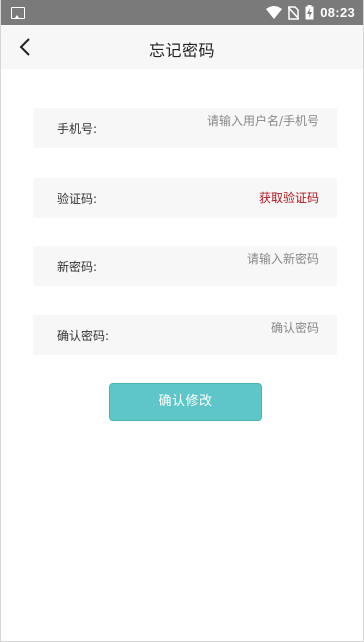 This screenshot has width=364, height=642. Describe the element at coordinates (234, 259) in the screenshot. I see `new-password-input` at that location.